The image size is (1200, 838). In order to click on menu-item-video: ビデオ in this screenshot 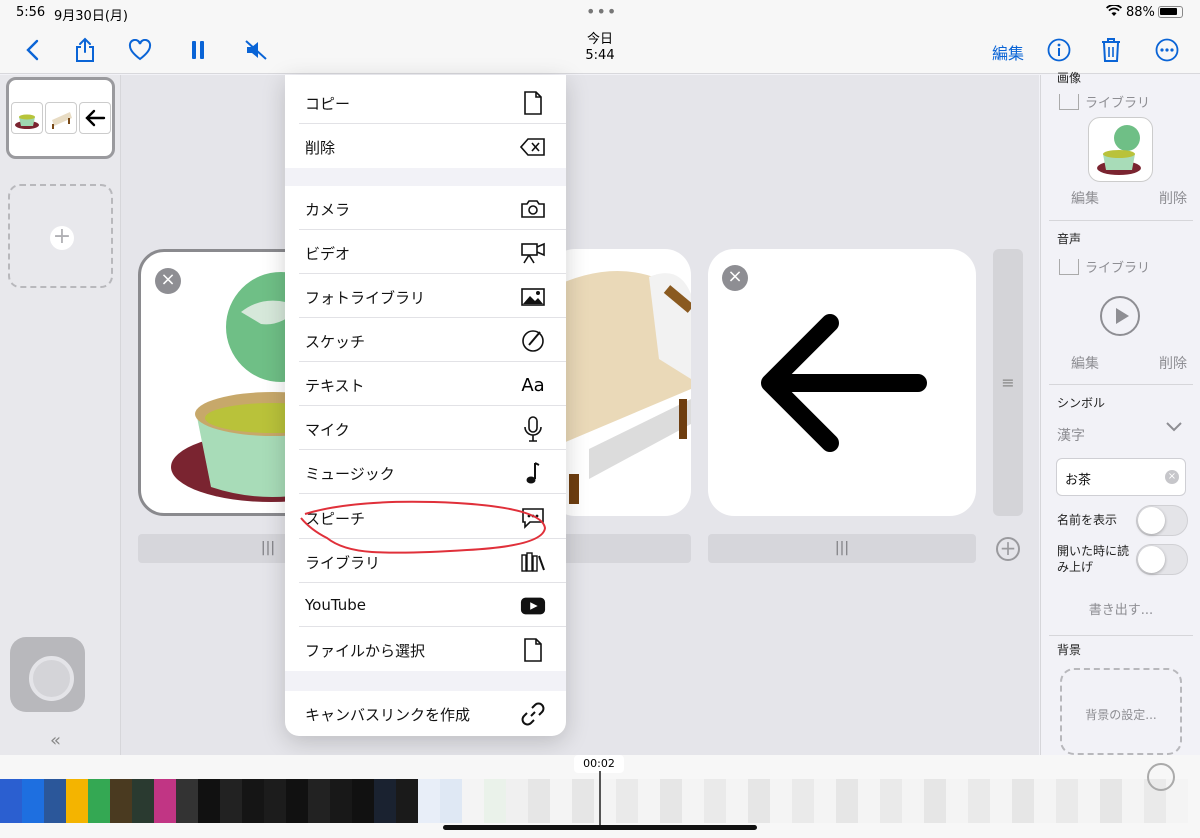, I will do `click(425, 252)`.